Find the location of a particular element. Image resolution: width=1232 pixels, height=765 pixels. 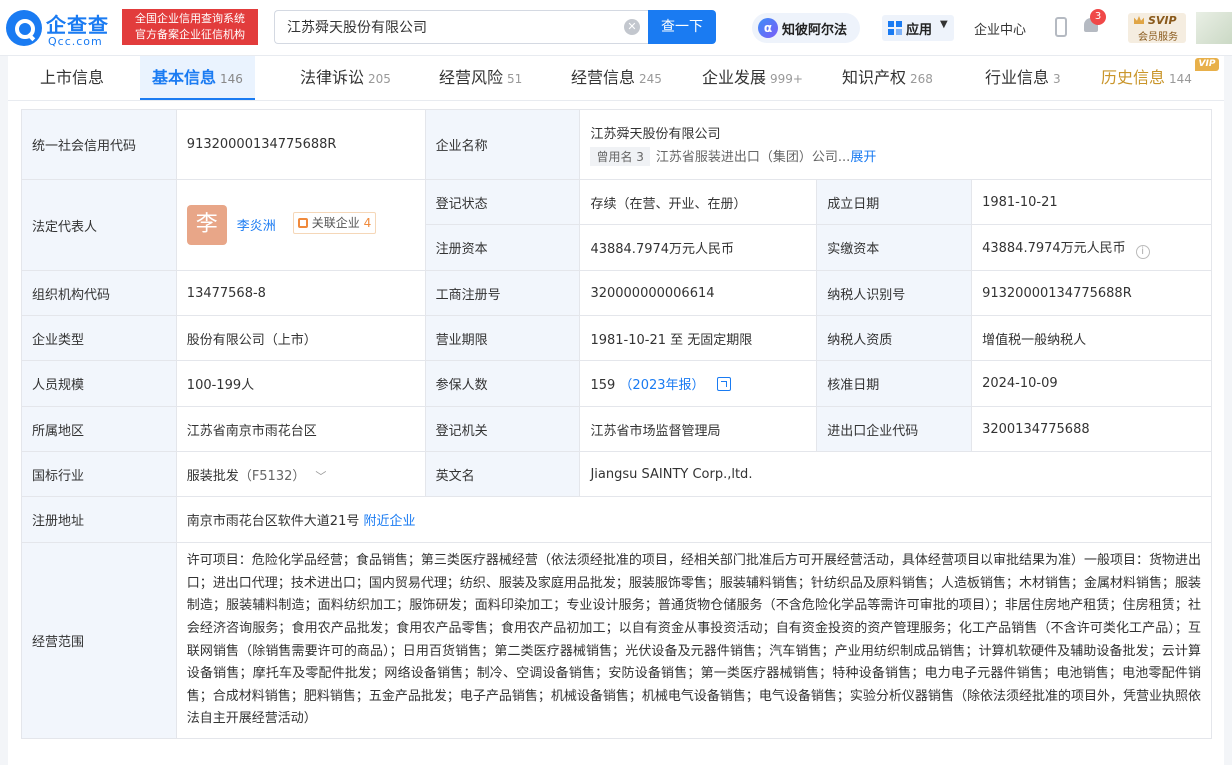

clear-icon: ✕ is located at coordinates (632, 27).